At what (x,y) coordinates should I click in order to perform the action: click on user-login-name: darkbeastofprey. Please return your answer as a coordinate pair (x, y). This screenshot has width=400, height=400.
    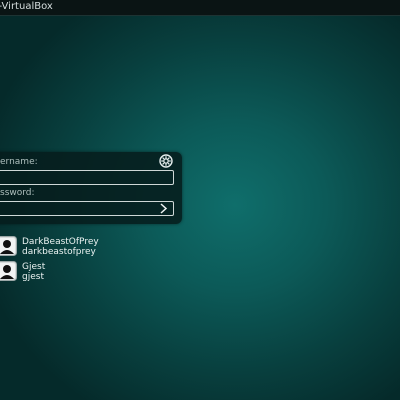
    Looking at the image, I should click on (59, 252).